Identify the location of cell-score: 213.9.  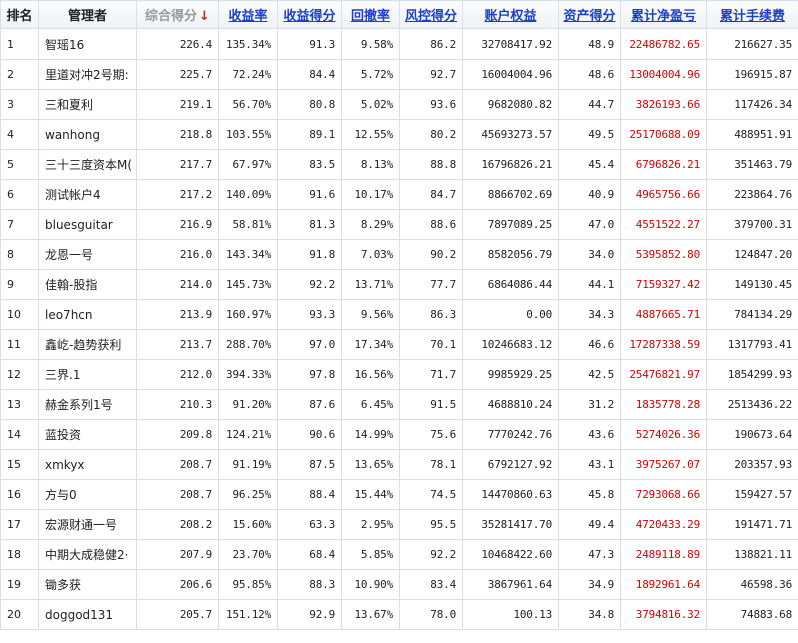
(177, 314).